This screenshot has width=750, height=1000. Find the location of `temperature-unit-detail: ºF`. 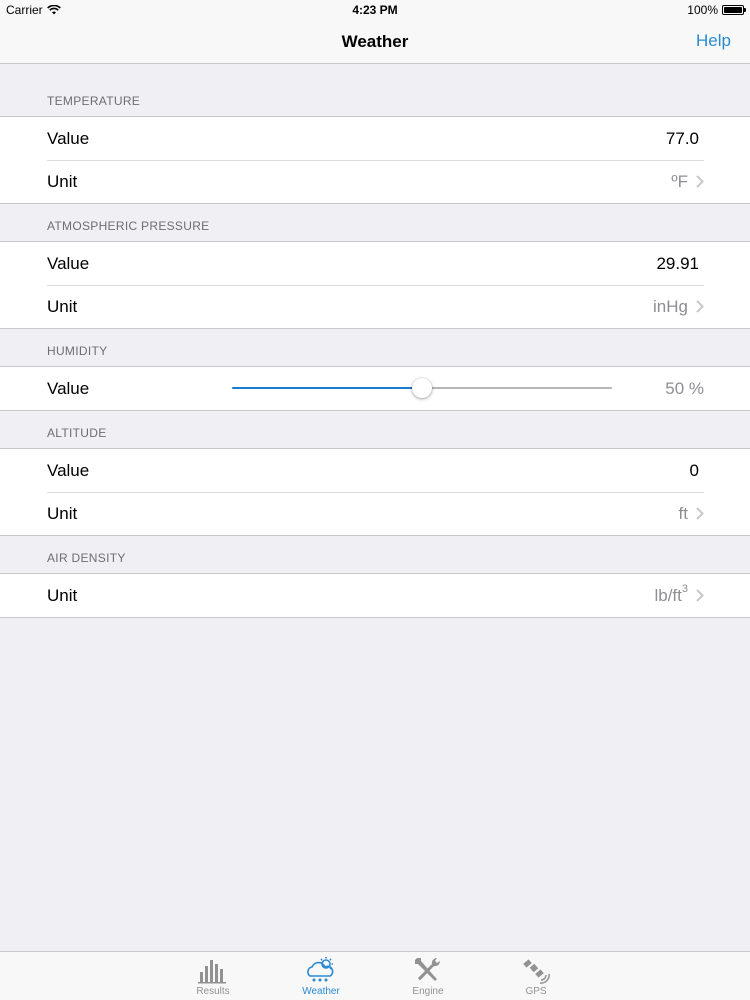

temperature-unit-detail: ºF is located at coordinates (687, 182).